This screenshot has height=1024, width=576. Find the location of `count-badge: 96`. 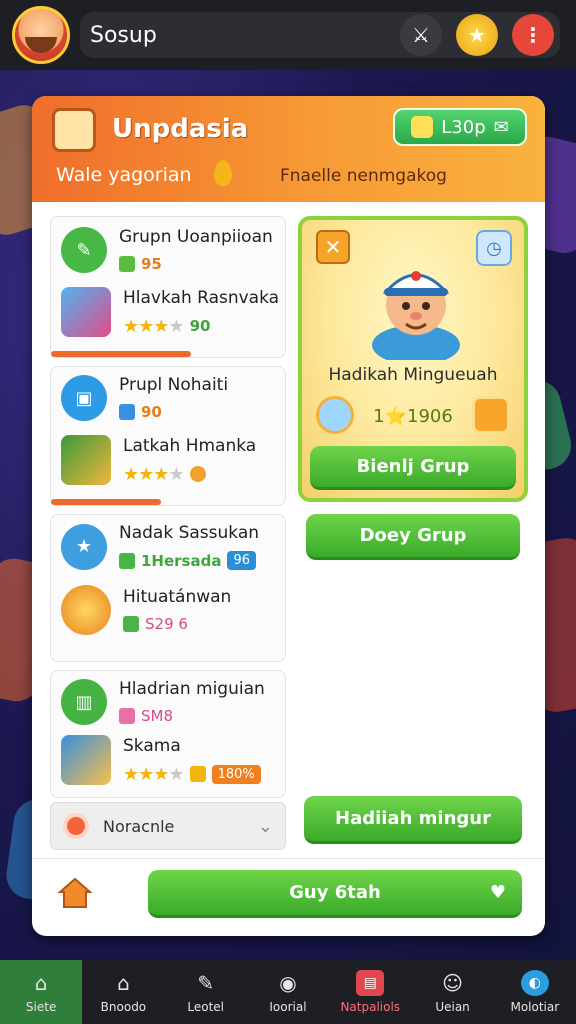

count-badge: 96 is located at coordinates (242, 560).